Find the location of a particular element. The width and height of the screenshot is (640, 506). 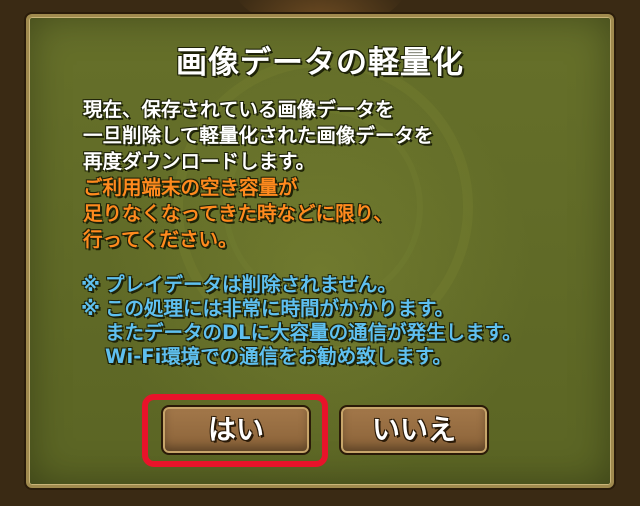

dialog-title: 画像データの軽量化 is located at coordinates (320, 63).